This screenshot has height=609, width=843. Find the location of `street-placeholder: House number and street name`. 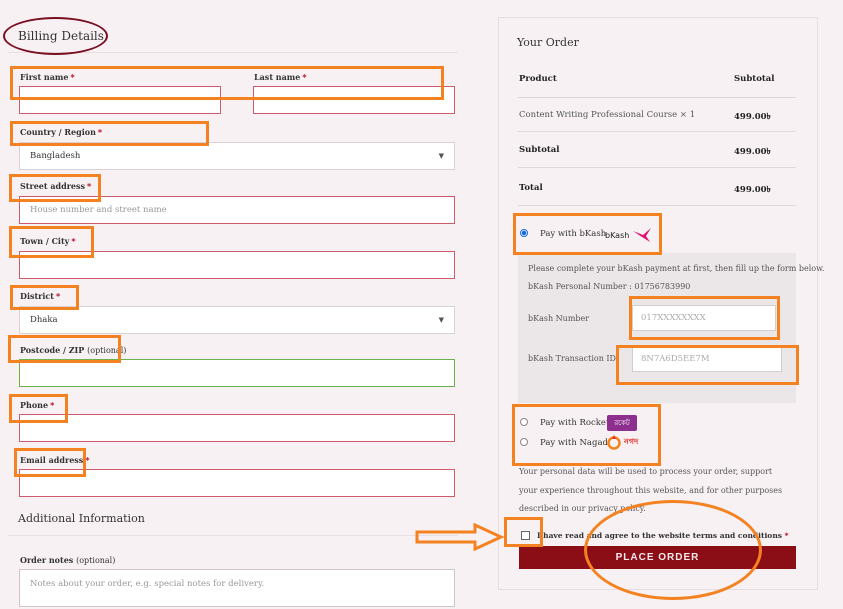

street-placeholder: House number and street name is located at coordinates (98, 210).